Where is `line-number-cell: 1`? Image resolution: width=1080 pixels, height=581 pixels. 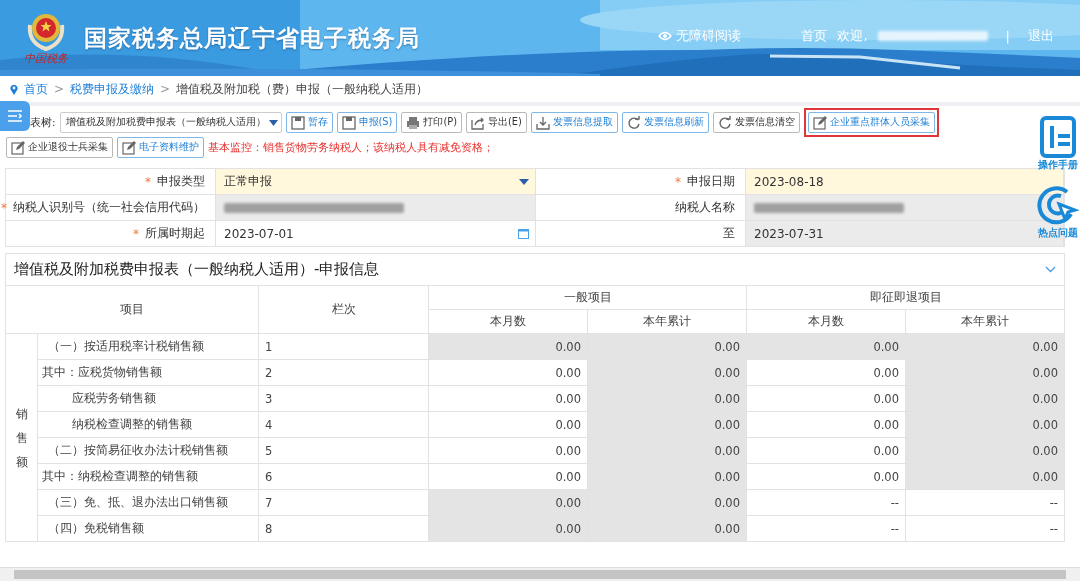
line-number-cell: 1 is located at coordinates (343, 346).